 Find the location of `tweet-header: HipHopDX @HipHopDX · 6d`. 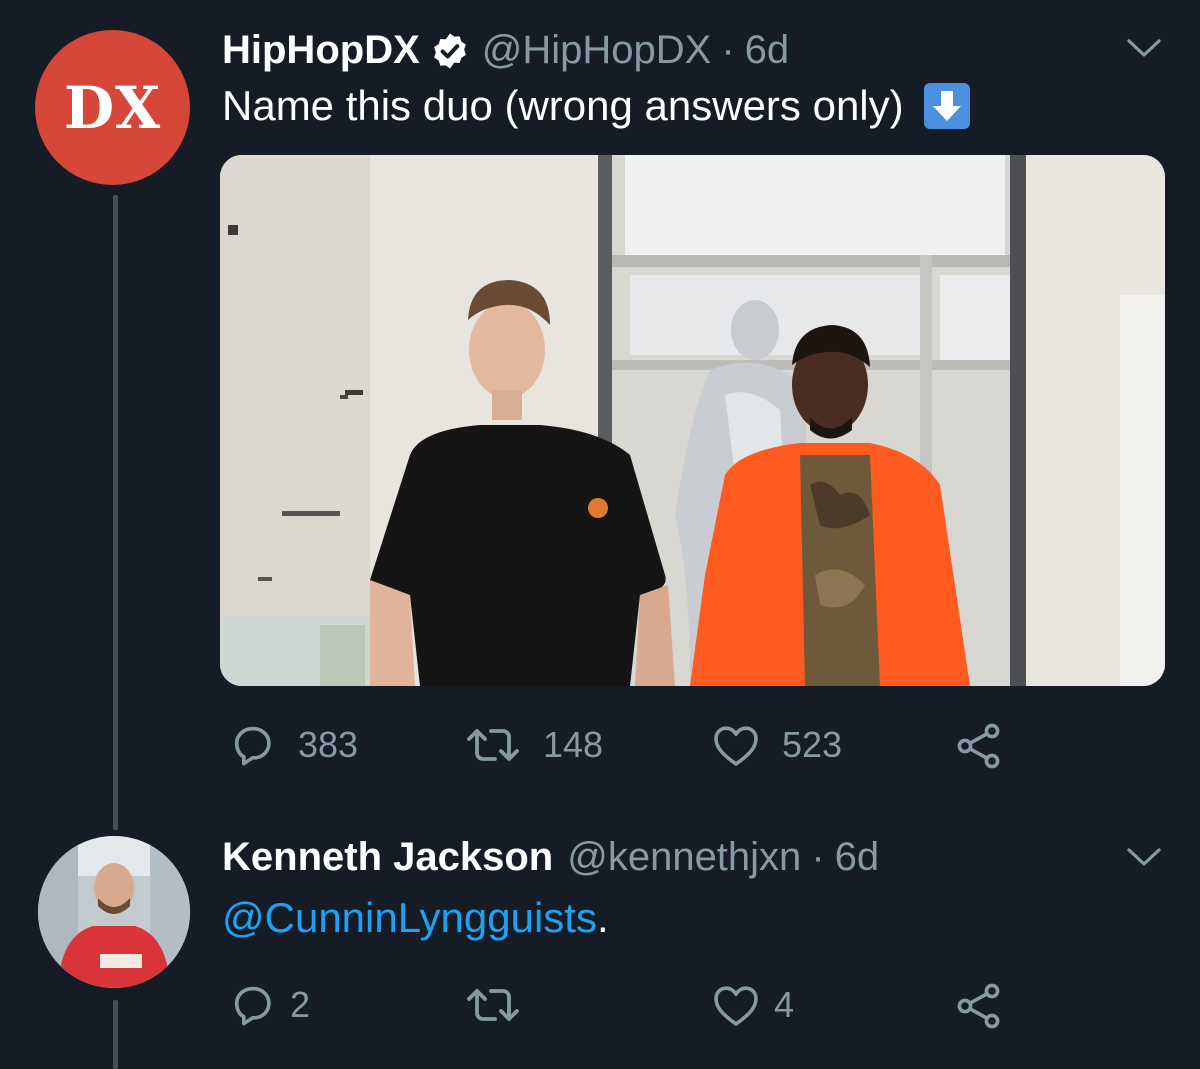

tweet-header: HipHopDX @HipHopDX · 6d is located at coordinates (505, 50).